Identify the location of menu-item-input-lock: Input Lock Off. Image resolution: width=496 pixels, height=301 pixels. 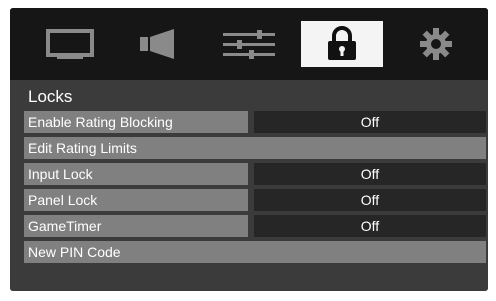
(255, 174).